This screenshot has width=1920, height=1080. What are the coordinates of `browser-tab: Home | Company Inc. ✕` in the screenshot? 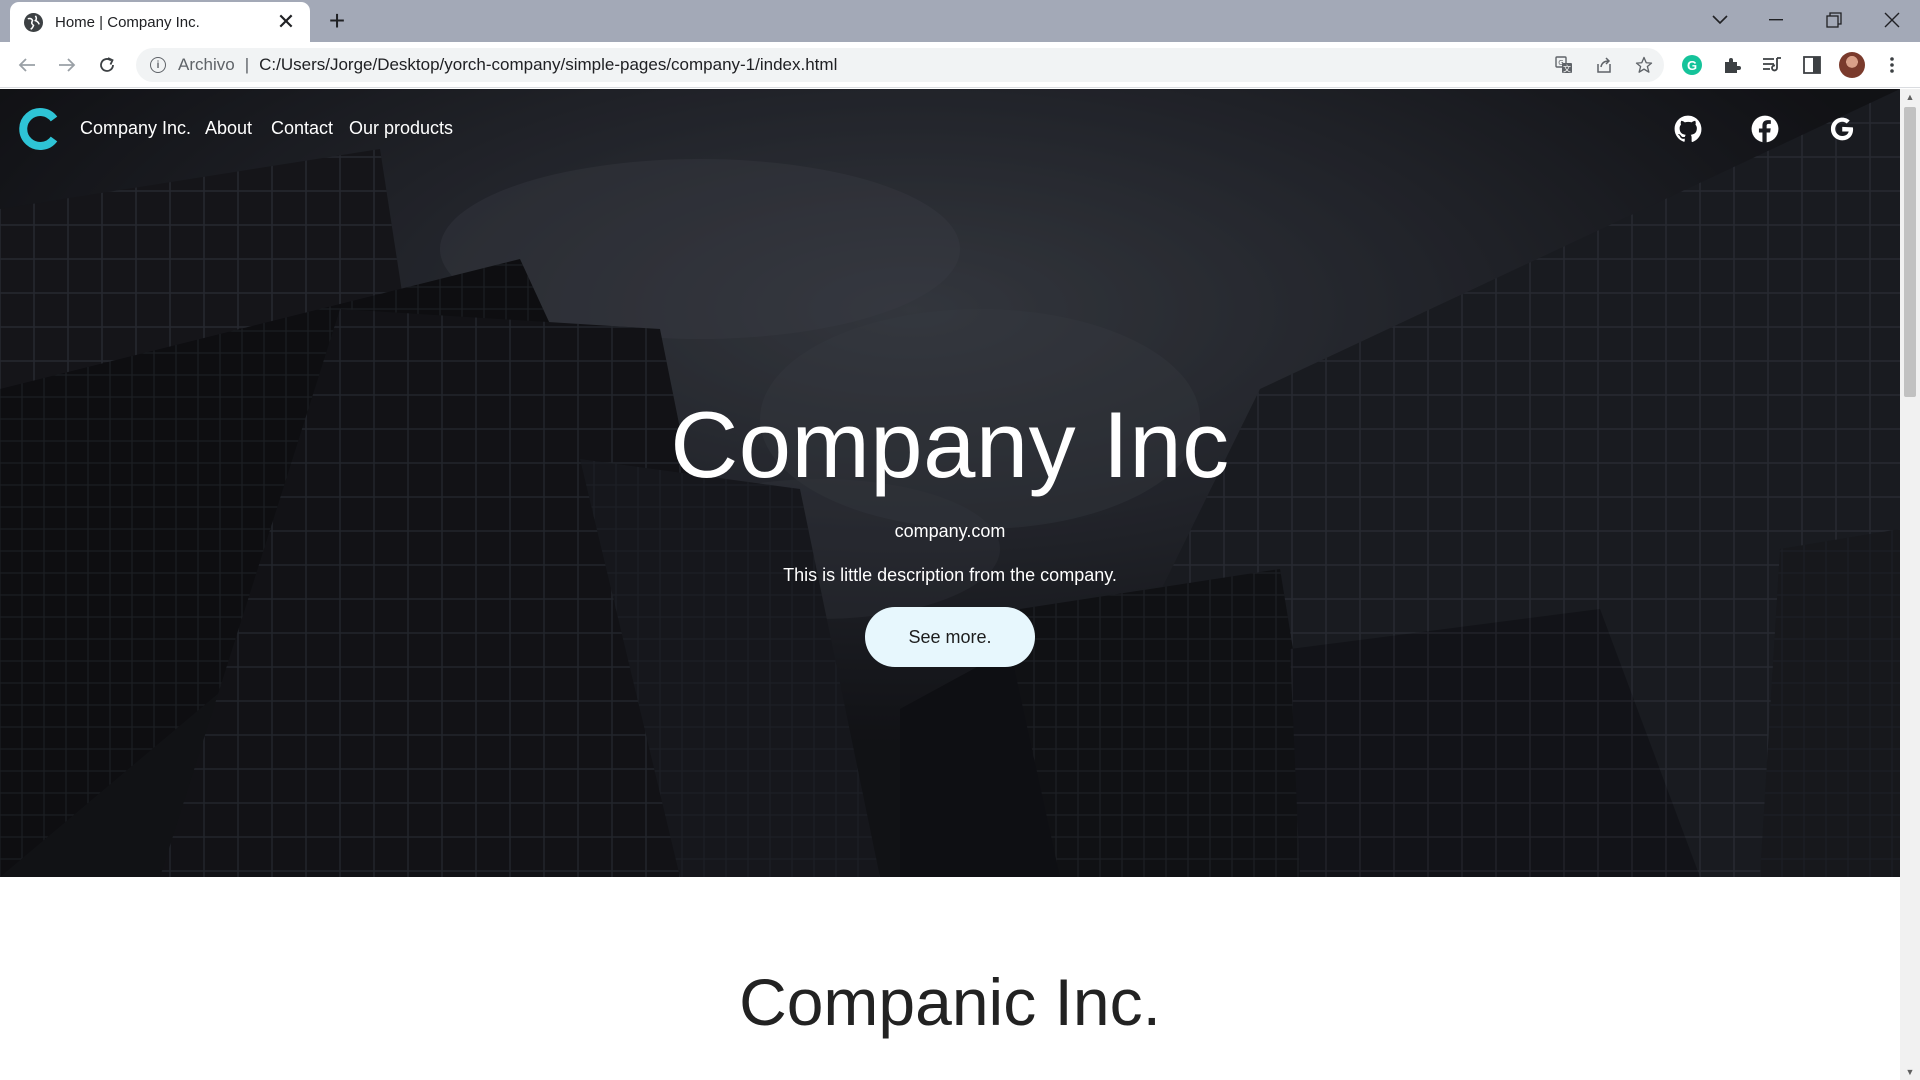 It's located at (160, 22).